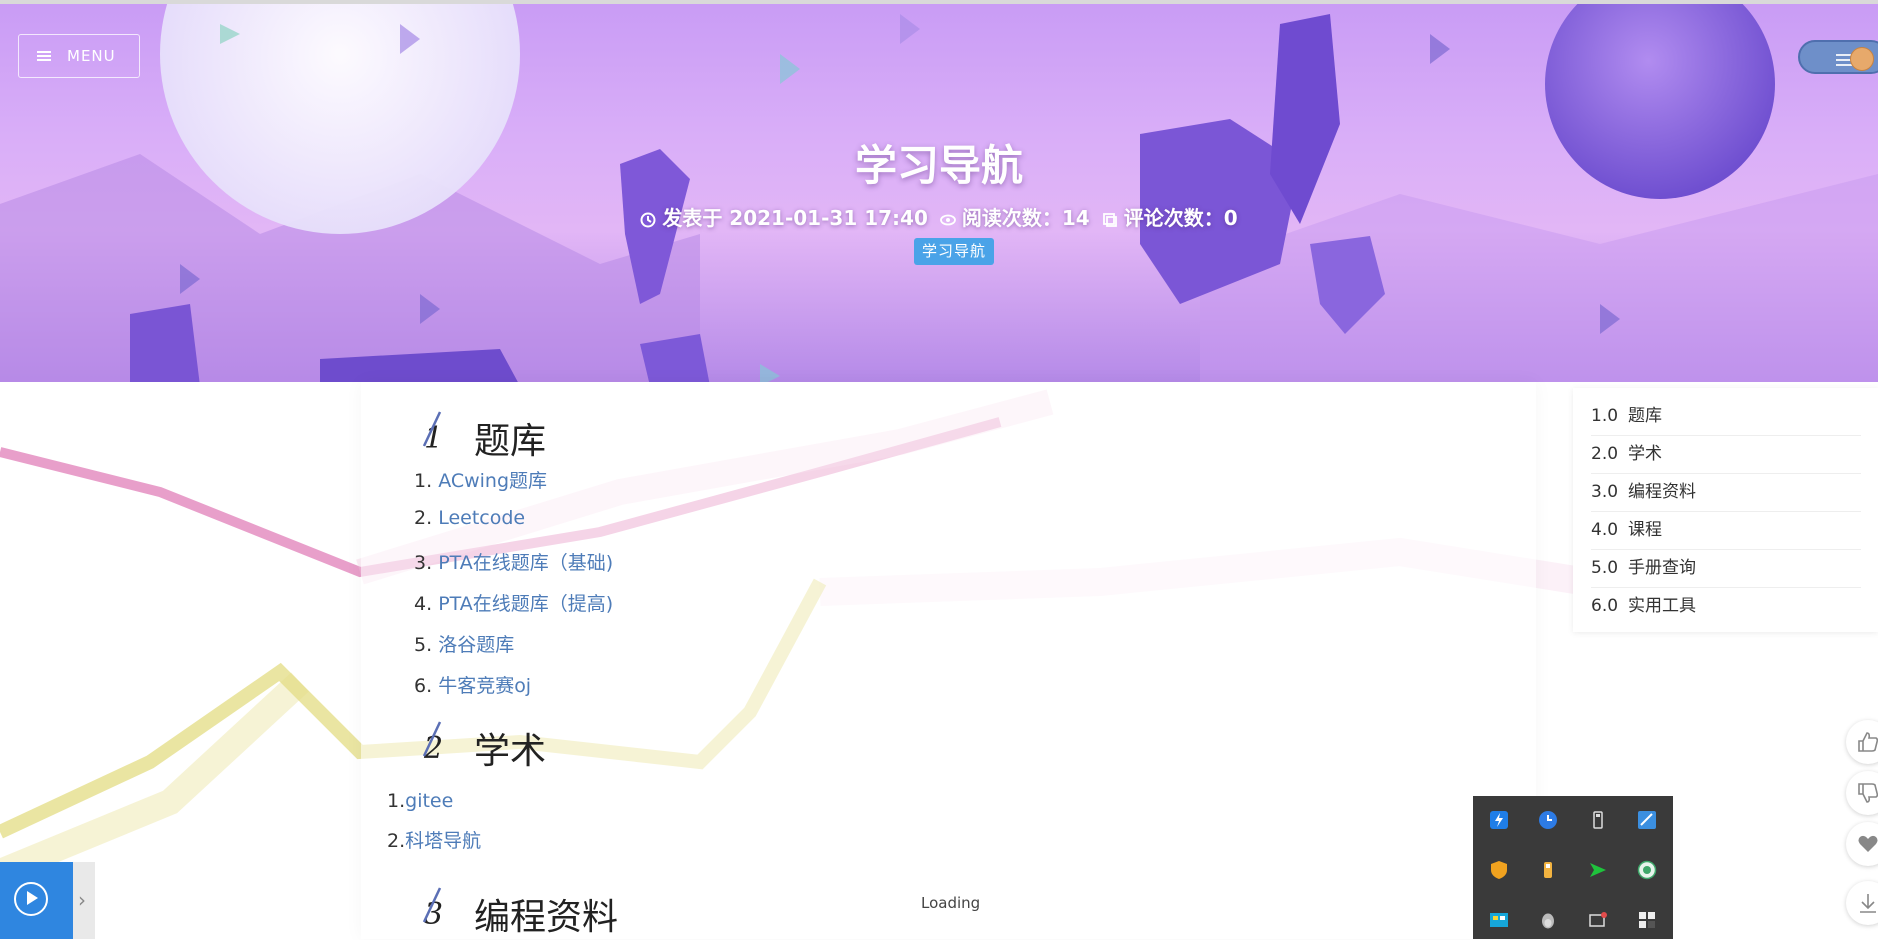  Describe the element at coordinates (1647, 820) in the screenshot. I see `screenshot-app-icon` at that location.